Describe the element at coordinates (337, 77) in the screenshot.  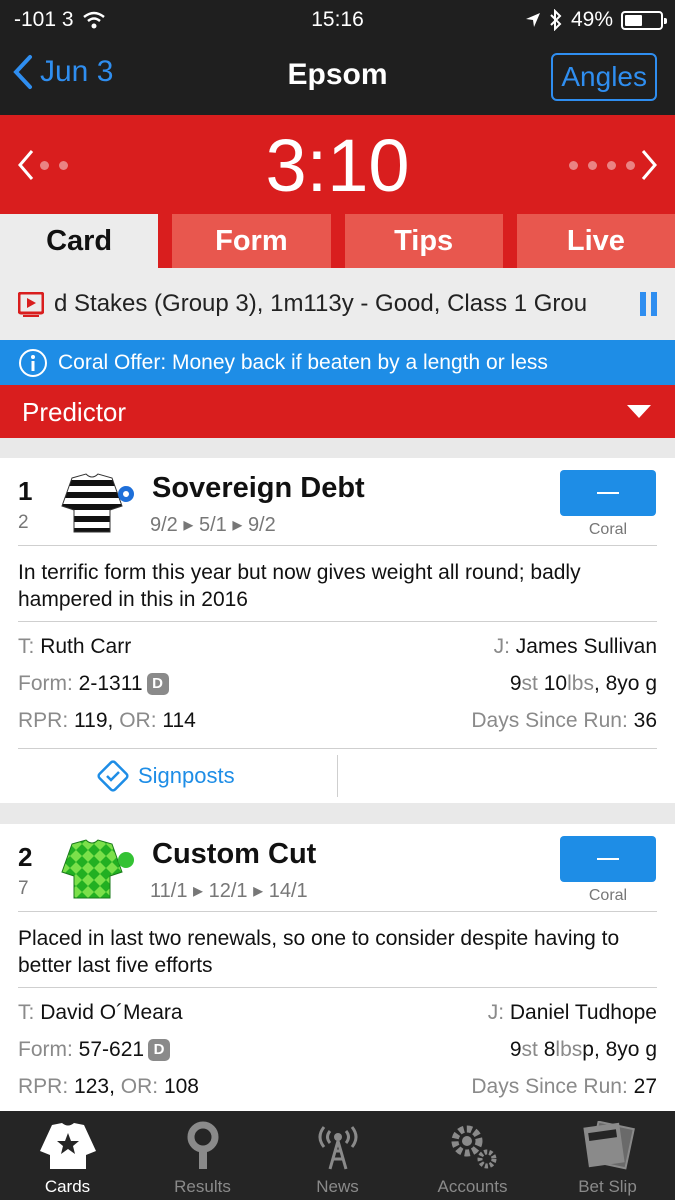
I see `nav-bar: Jun 3 Epsom Angles` at that location.